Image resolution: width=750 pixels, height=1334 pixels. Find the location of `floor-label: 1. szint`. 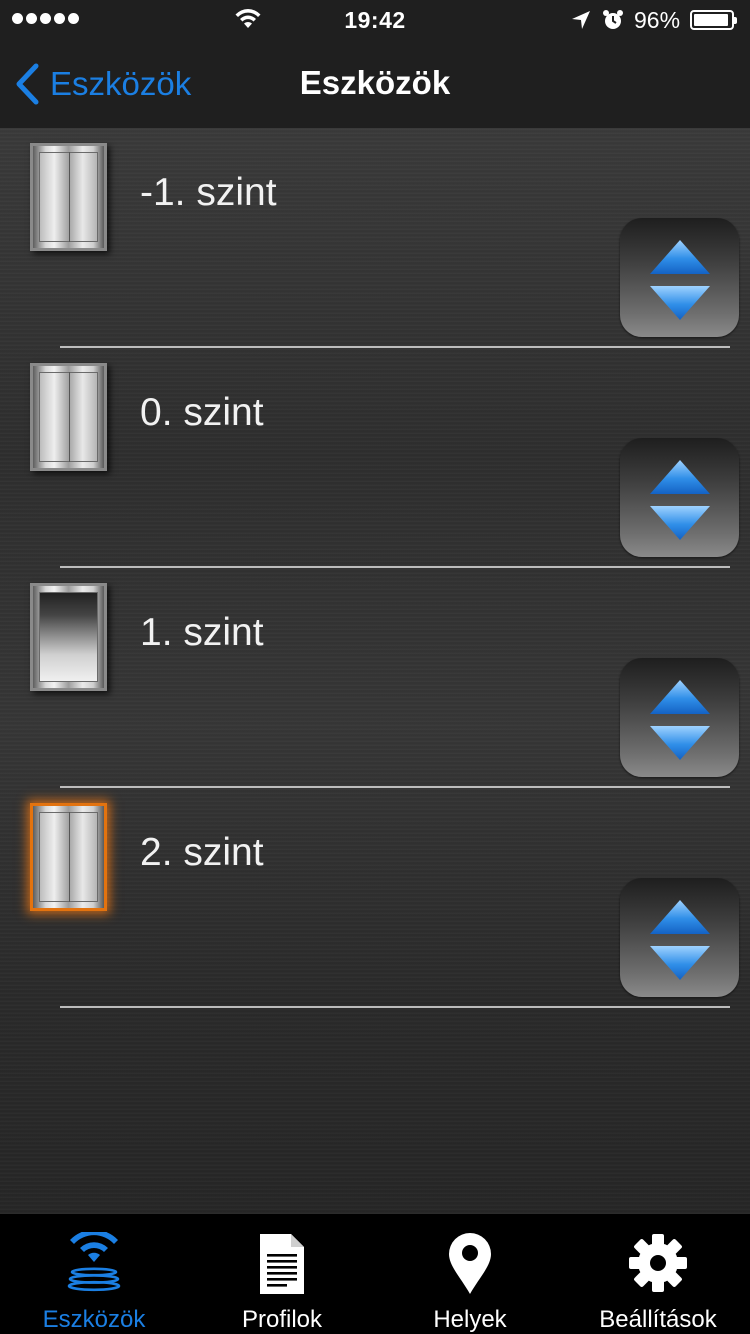

floor-label: 1. szint is located at coordinates (202, 632).